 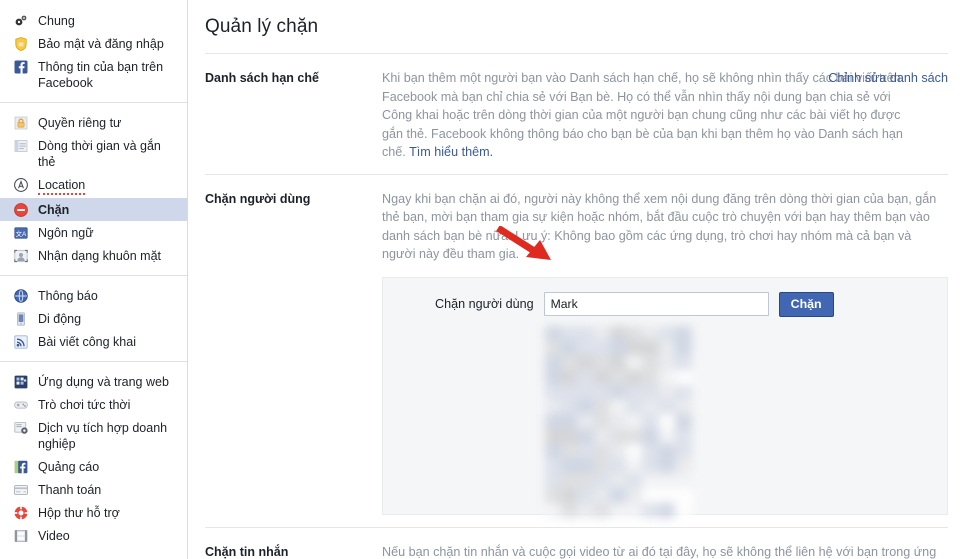 I want to click on sidebar-item-label: Quyền riêng tư, so click(x=80, y=123).